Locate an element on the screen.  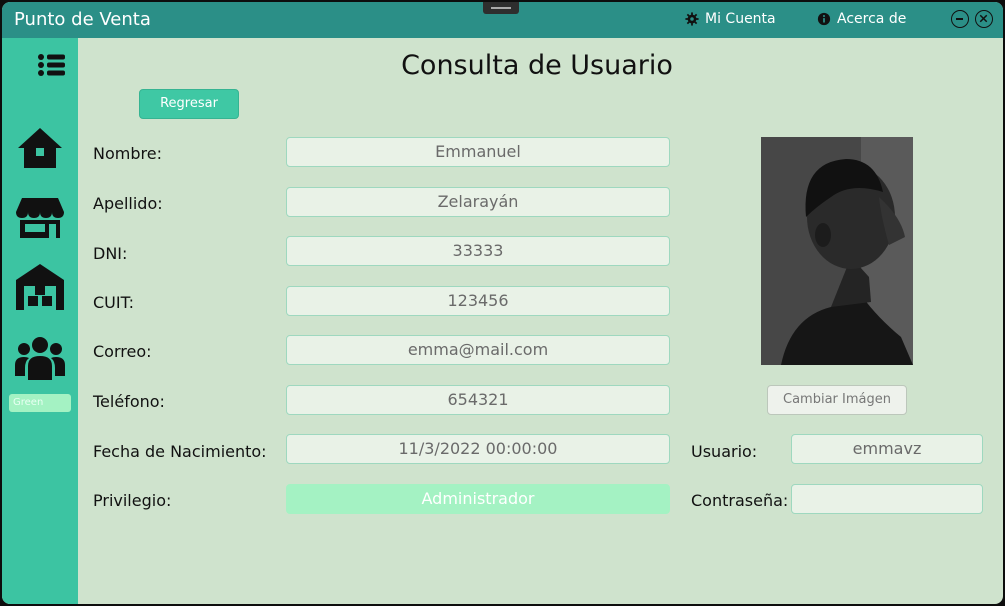
warehouse-icon is located at coordinates (40, 286).